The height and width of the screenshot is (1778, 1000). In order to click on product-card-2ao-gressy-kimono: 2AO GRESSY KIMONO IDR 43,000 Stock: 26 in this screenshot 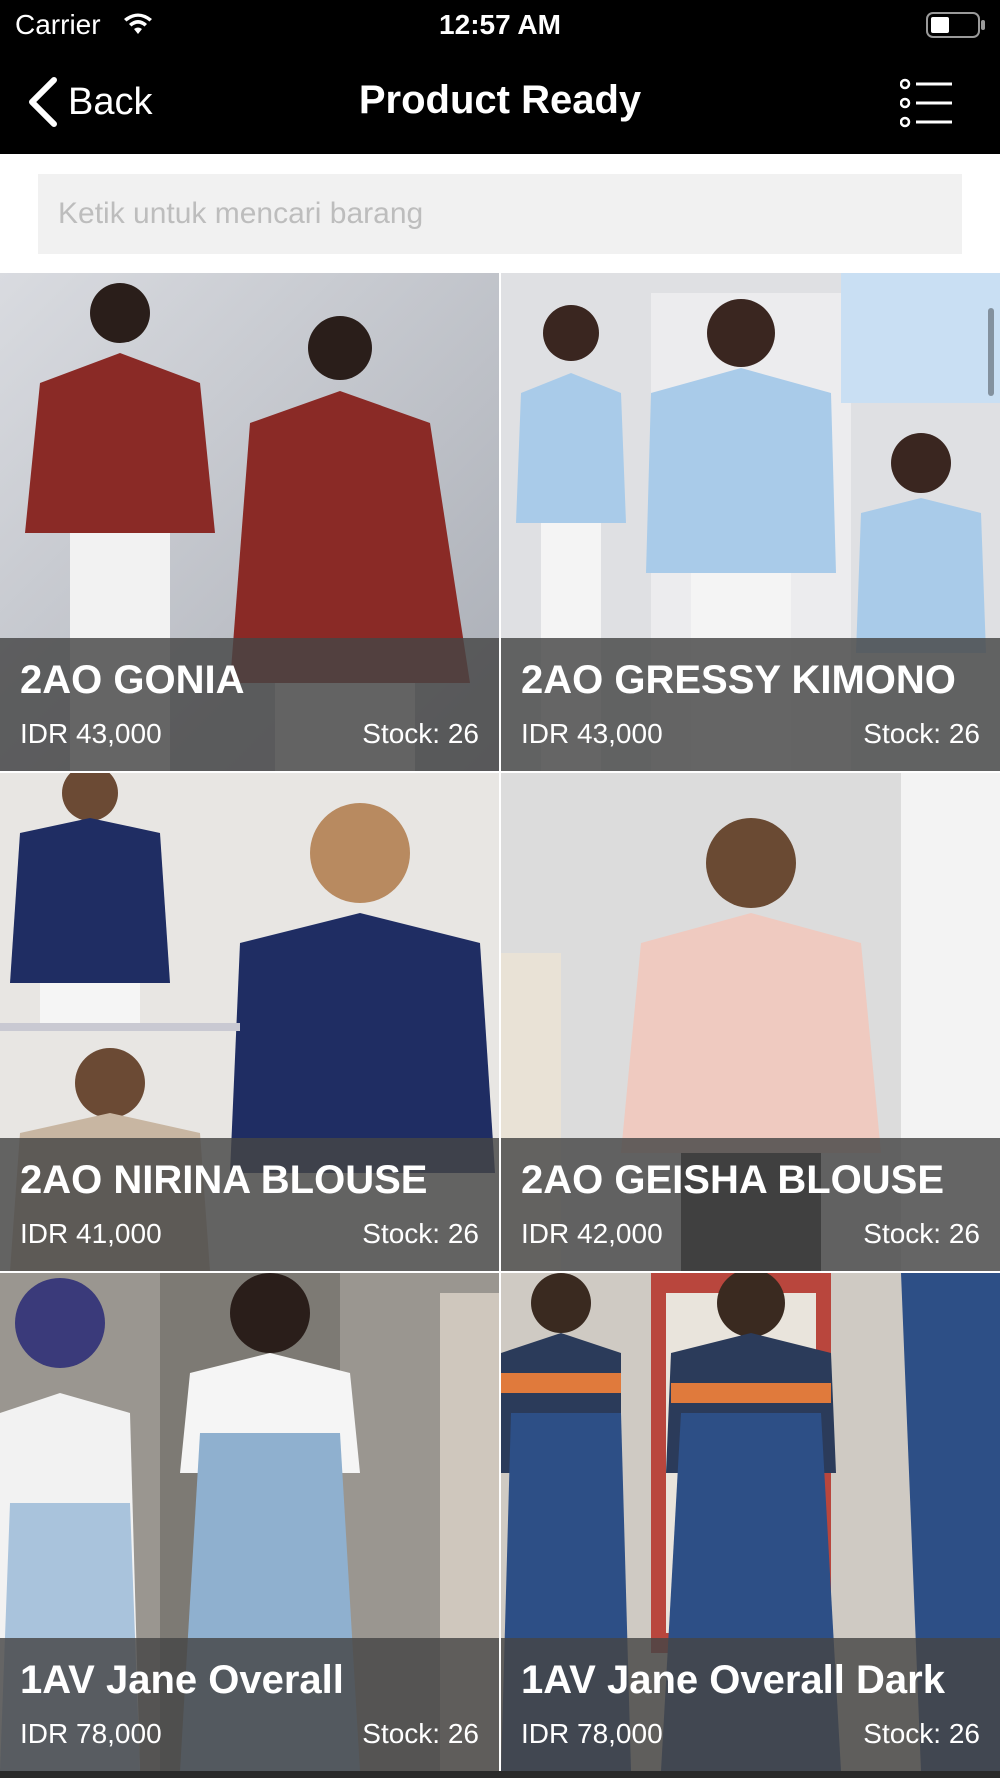, I will do `click(750, 522)`.